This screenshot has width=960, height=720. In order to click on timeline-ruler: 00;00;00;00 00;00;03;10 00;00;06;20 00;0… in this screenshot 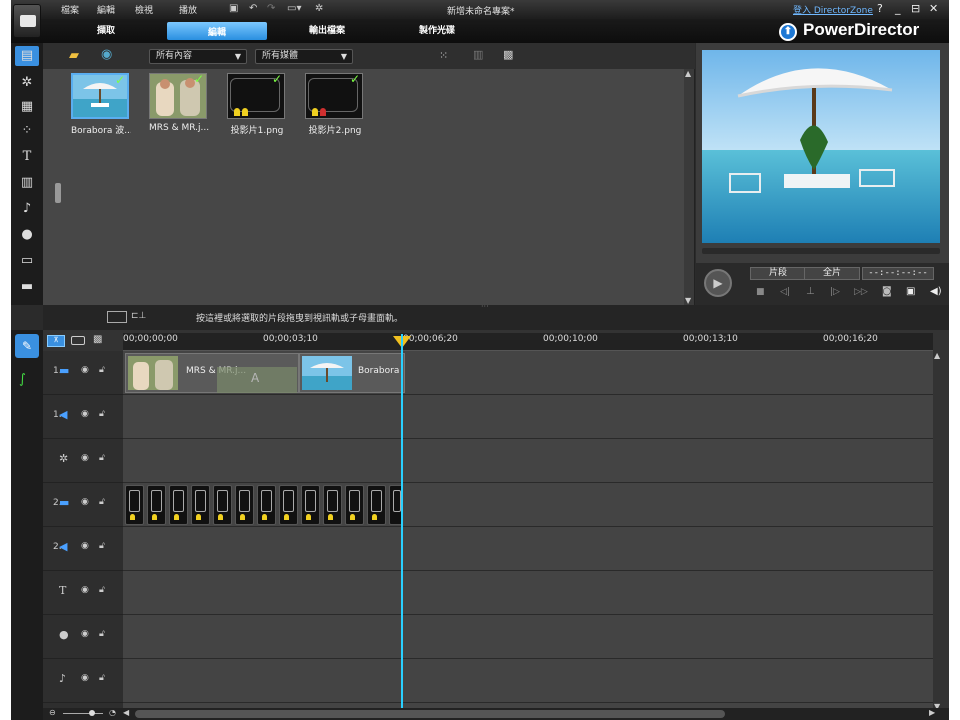, I will do `click(528, 342)`.